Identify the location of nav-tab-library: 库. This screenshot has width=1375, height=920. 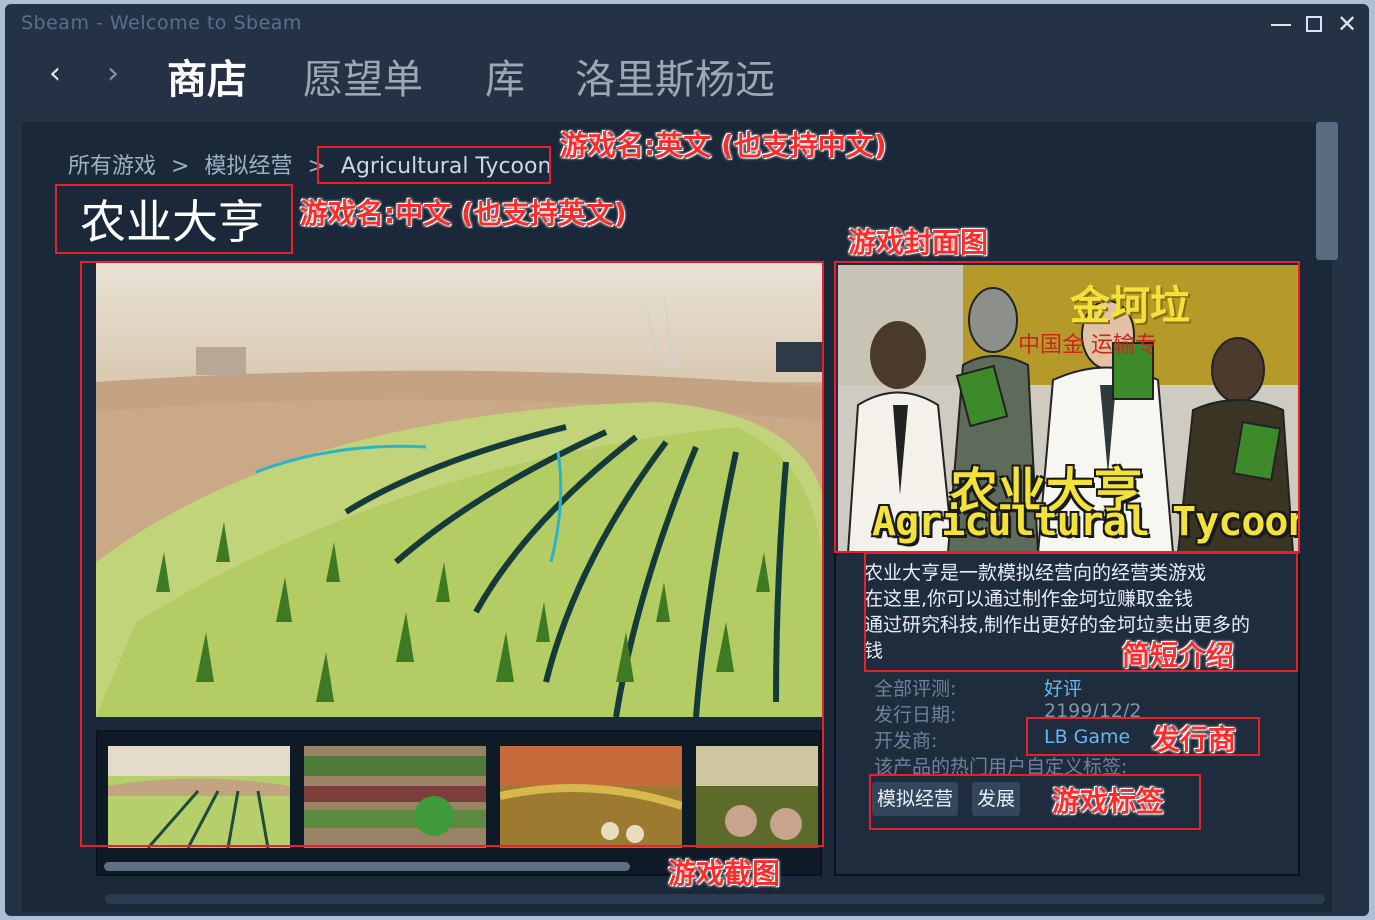
(505, 80).